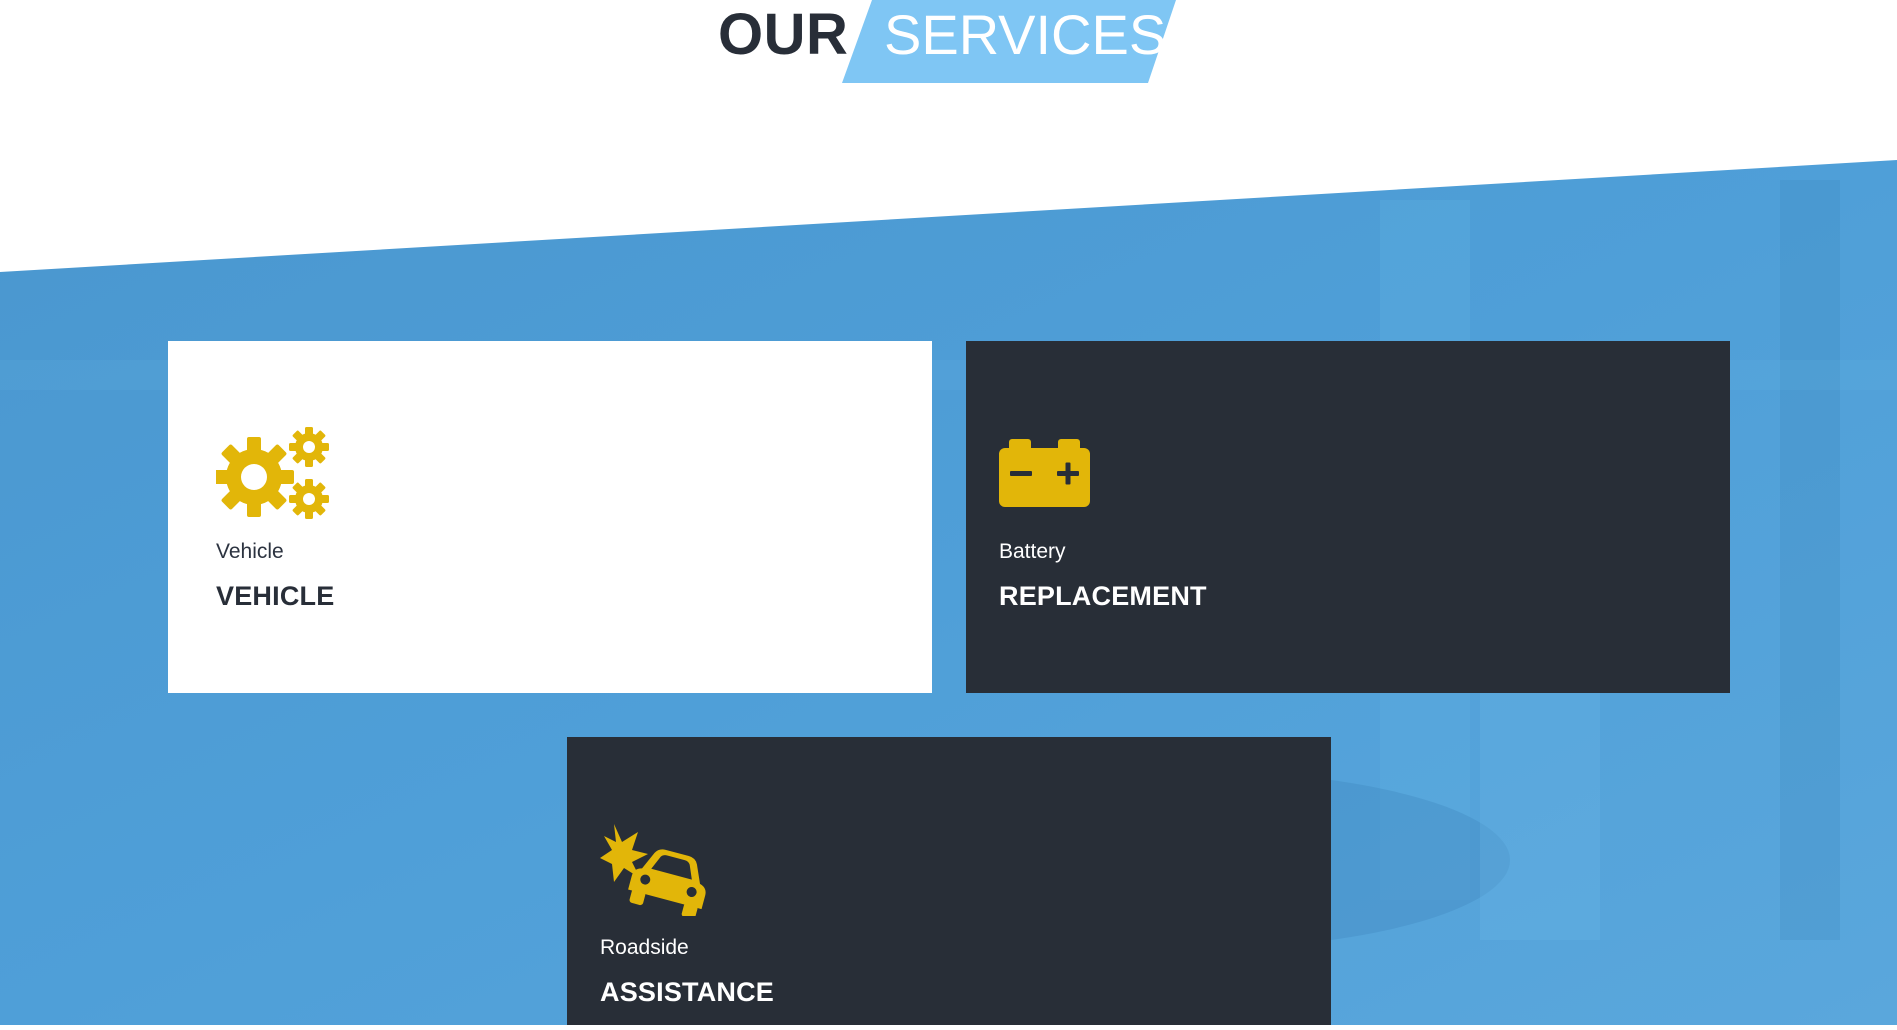 Image resolution: width=1897 pixels, height=1030 pixels. Describe the element at coordinates (1103, 596) in the screenshot. I see `service-title: REPLACEMENT` at that location.